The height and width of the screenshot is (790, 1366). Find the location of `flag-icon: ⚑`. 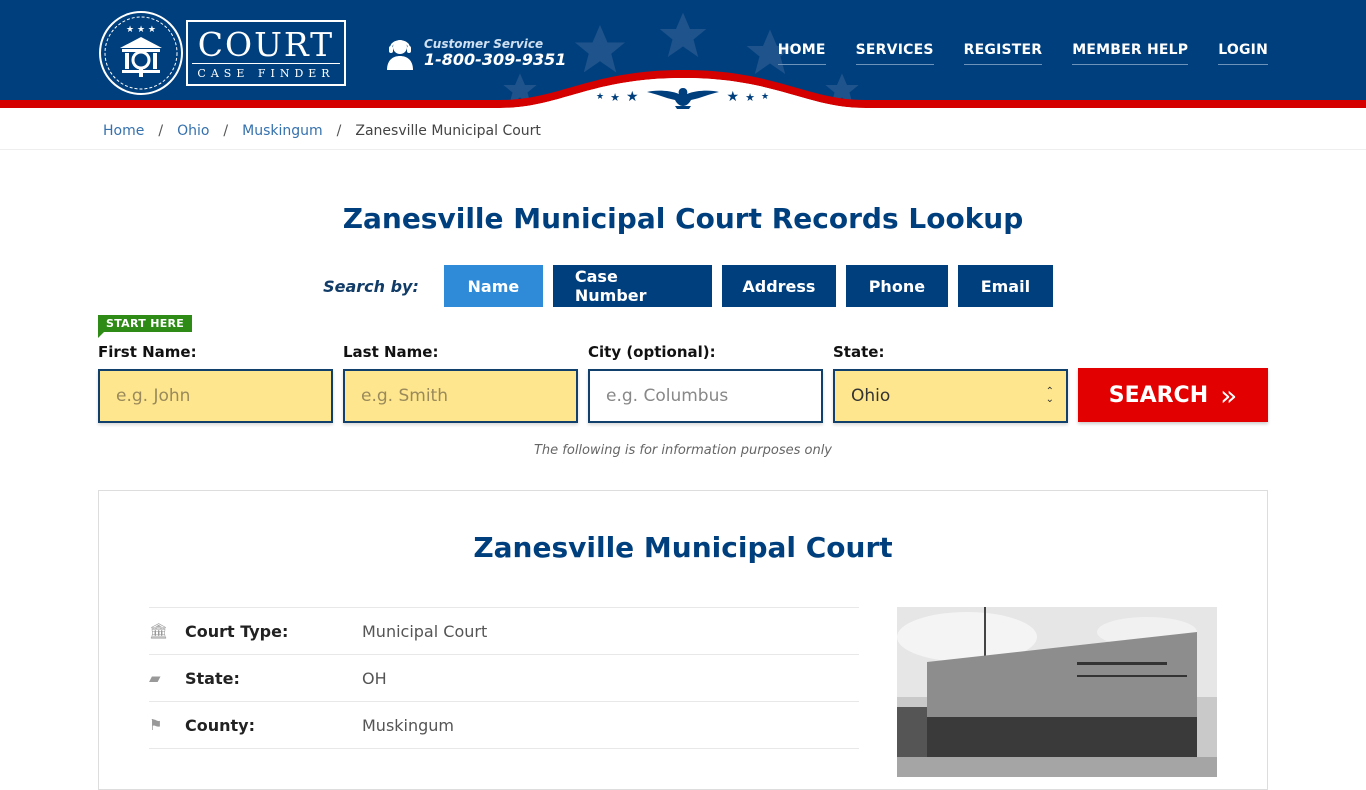

flag-icon: ⚑ is located at coordinates (156, 725).